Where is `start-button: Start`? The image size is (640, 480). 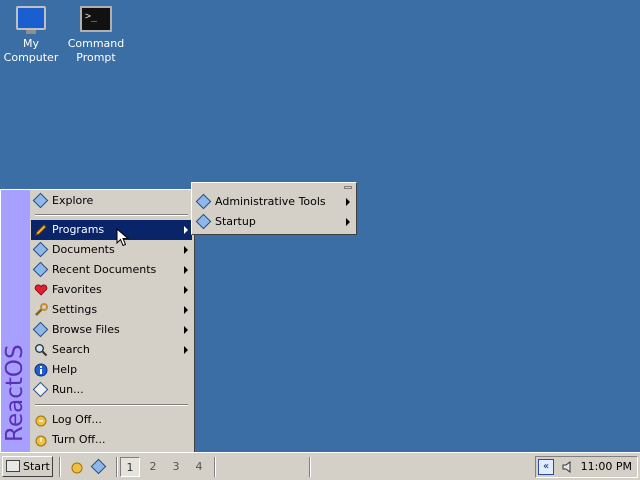
start-button: Start is located at coordinates (27, 466).